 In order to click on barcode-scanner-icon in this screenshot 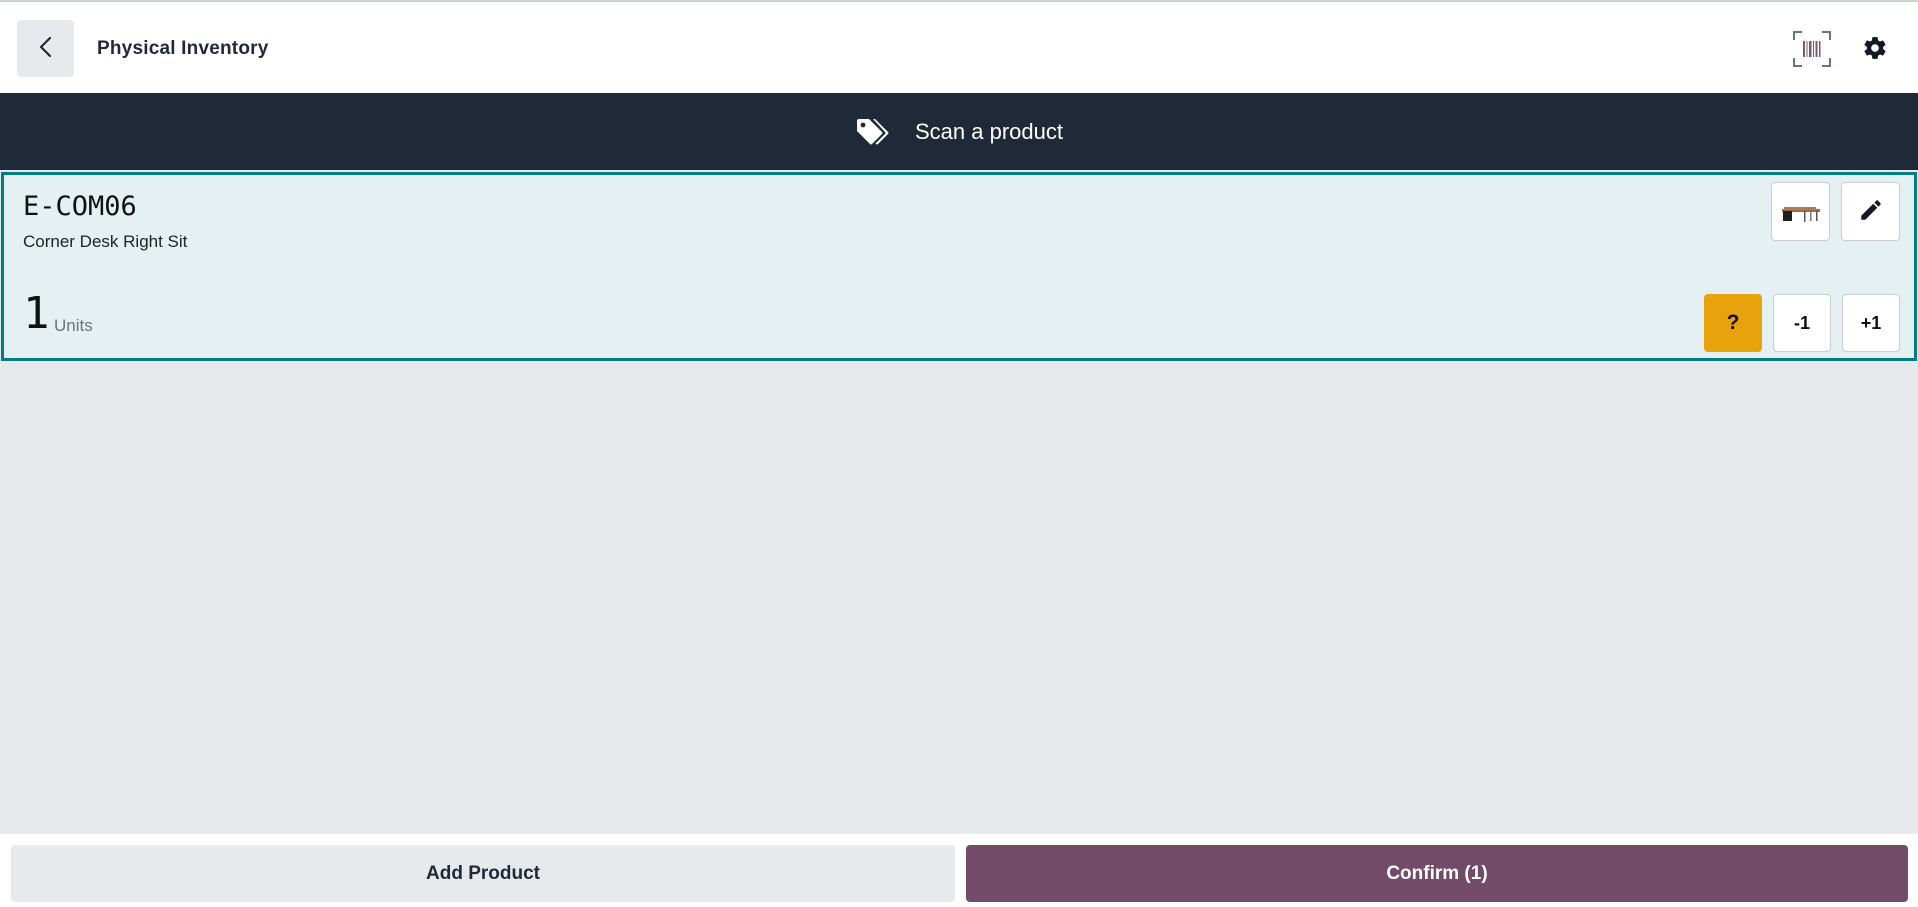, I will do `click(1812, 51)`.